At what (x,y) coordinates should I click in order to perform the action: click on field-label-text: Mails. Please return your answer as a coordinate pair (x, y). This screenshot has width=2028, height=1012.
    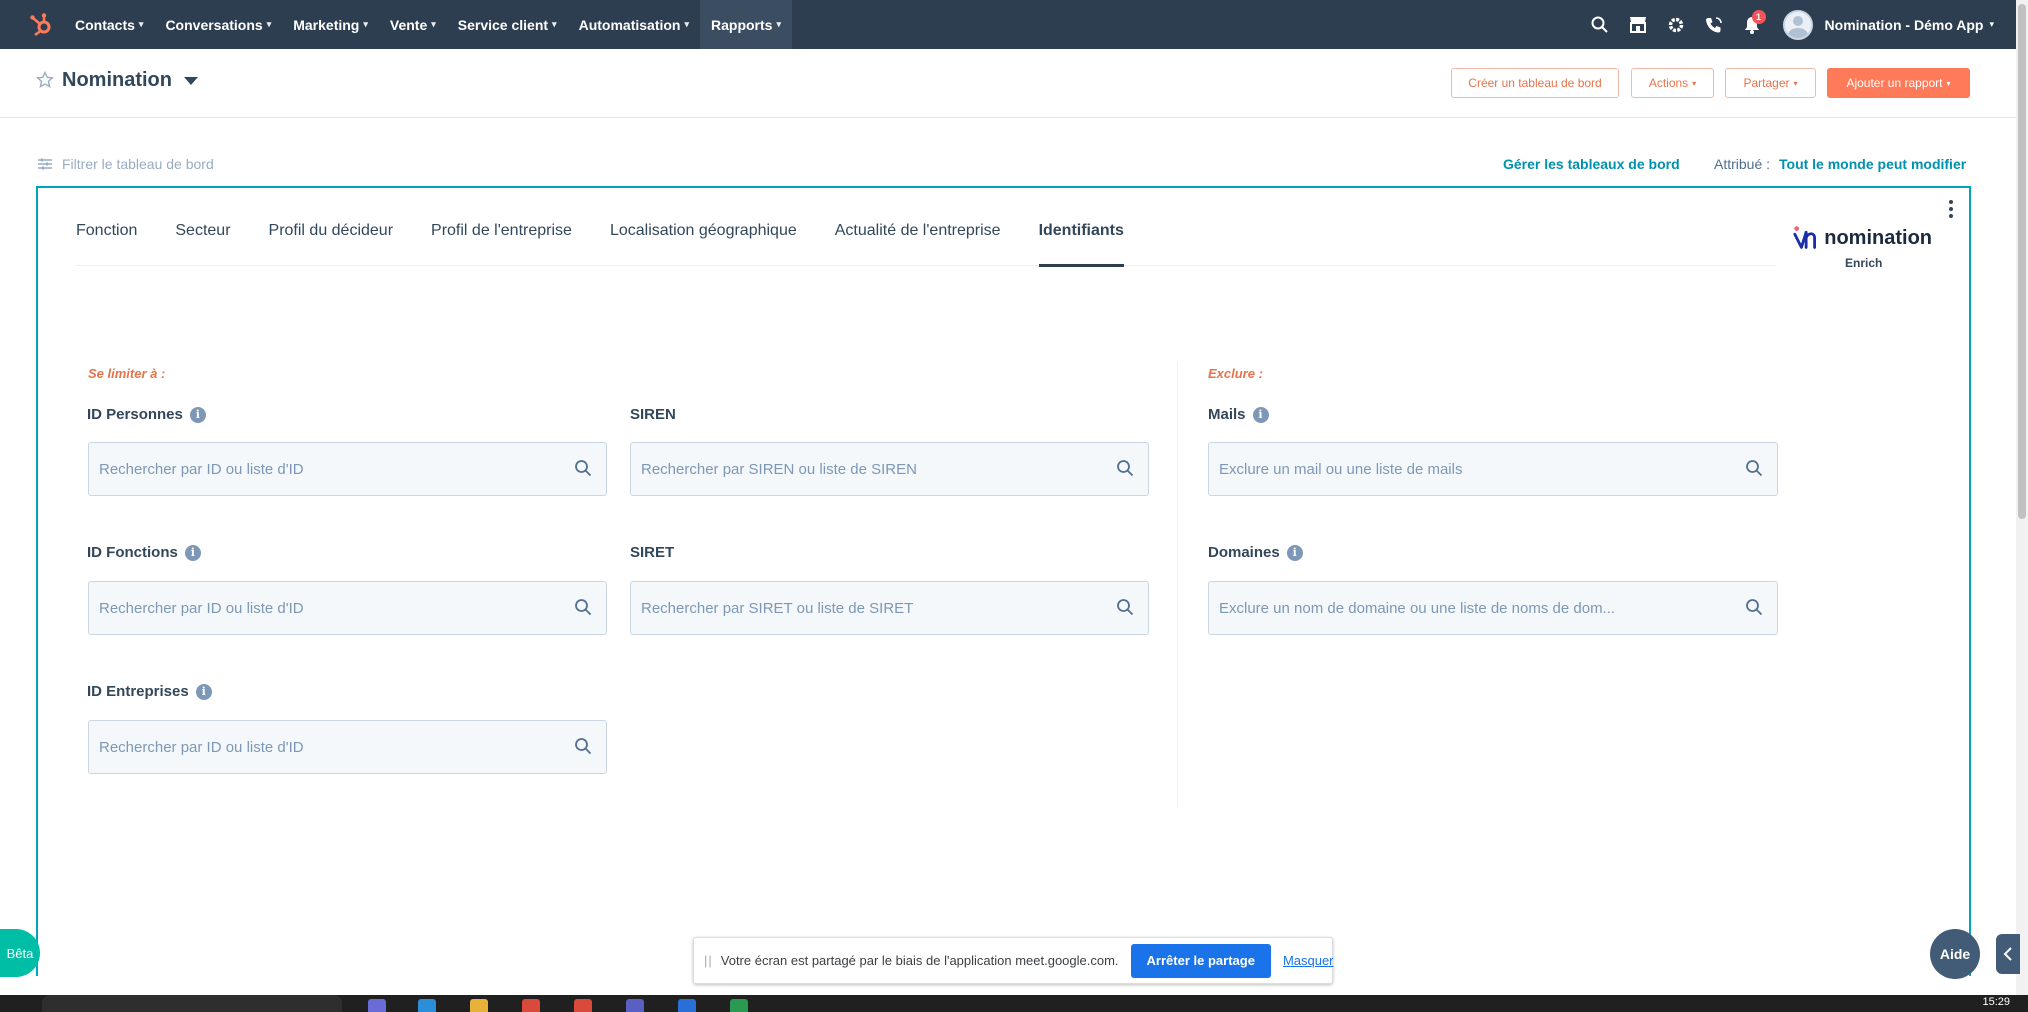
    Looking at the image, I should click on (1227, 414).